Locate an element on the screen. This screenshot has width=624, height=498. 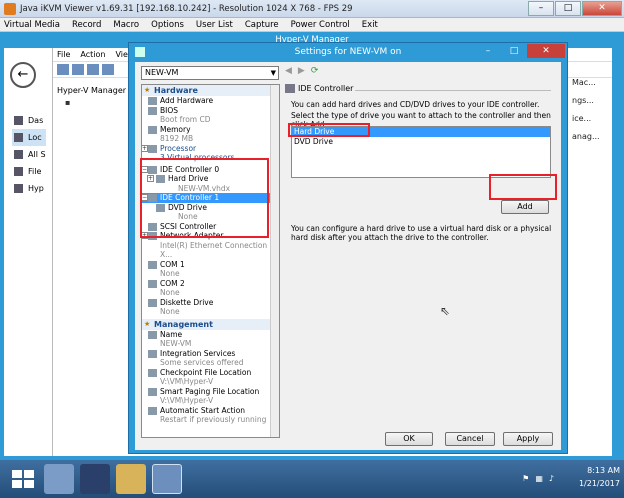
mouse-cursor-icon: ⇖ is located at coordinates (445, 311).